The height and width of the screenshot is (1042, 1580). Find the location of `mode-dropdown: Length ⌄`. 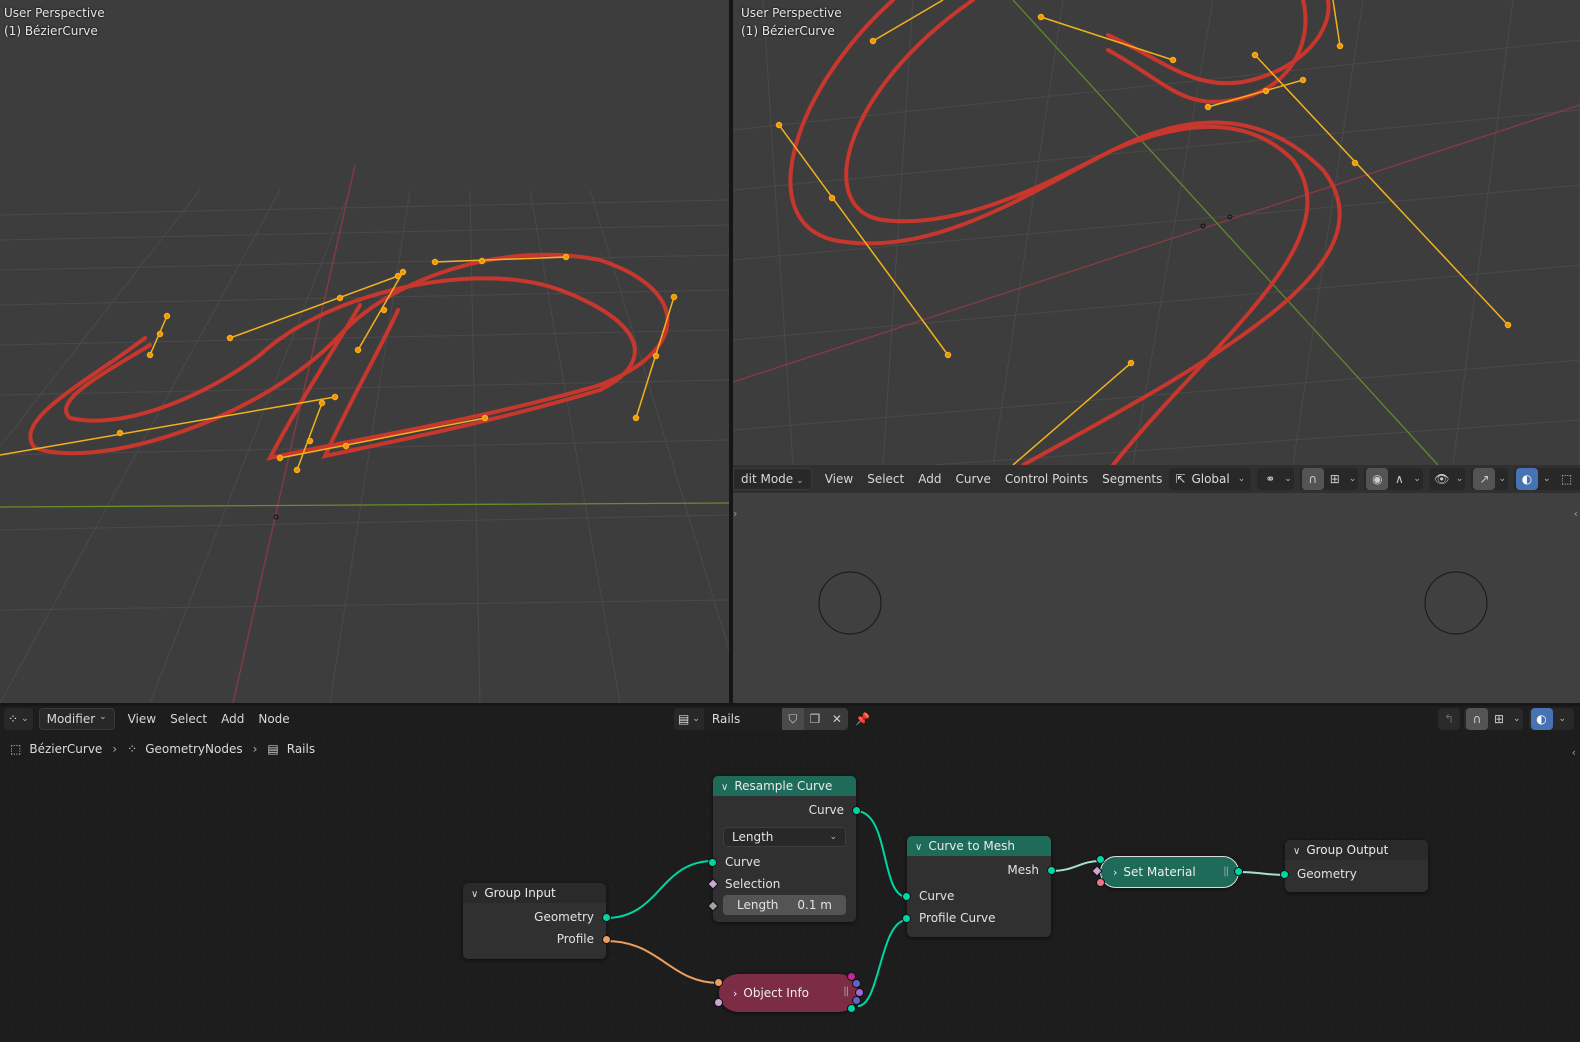

mode-dropdown: Length ⌄ is located at coordinates (784, 837).